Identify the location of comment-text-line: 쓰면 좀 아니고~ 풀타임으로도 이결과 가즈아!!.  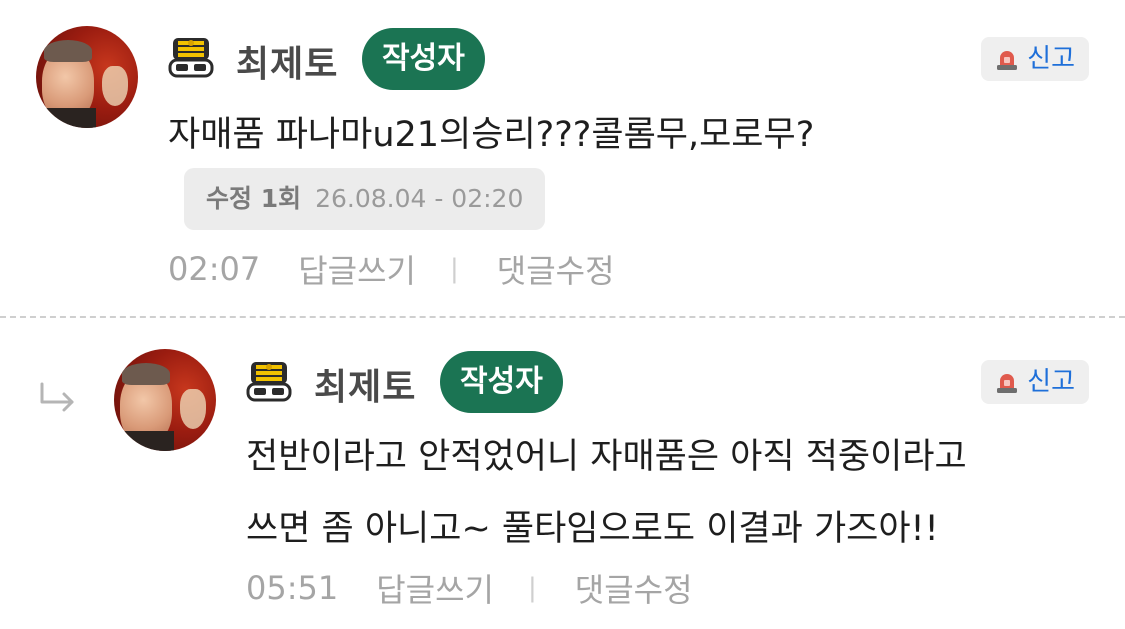
(592, 529).